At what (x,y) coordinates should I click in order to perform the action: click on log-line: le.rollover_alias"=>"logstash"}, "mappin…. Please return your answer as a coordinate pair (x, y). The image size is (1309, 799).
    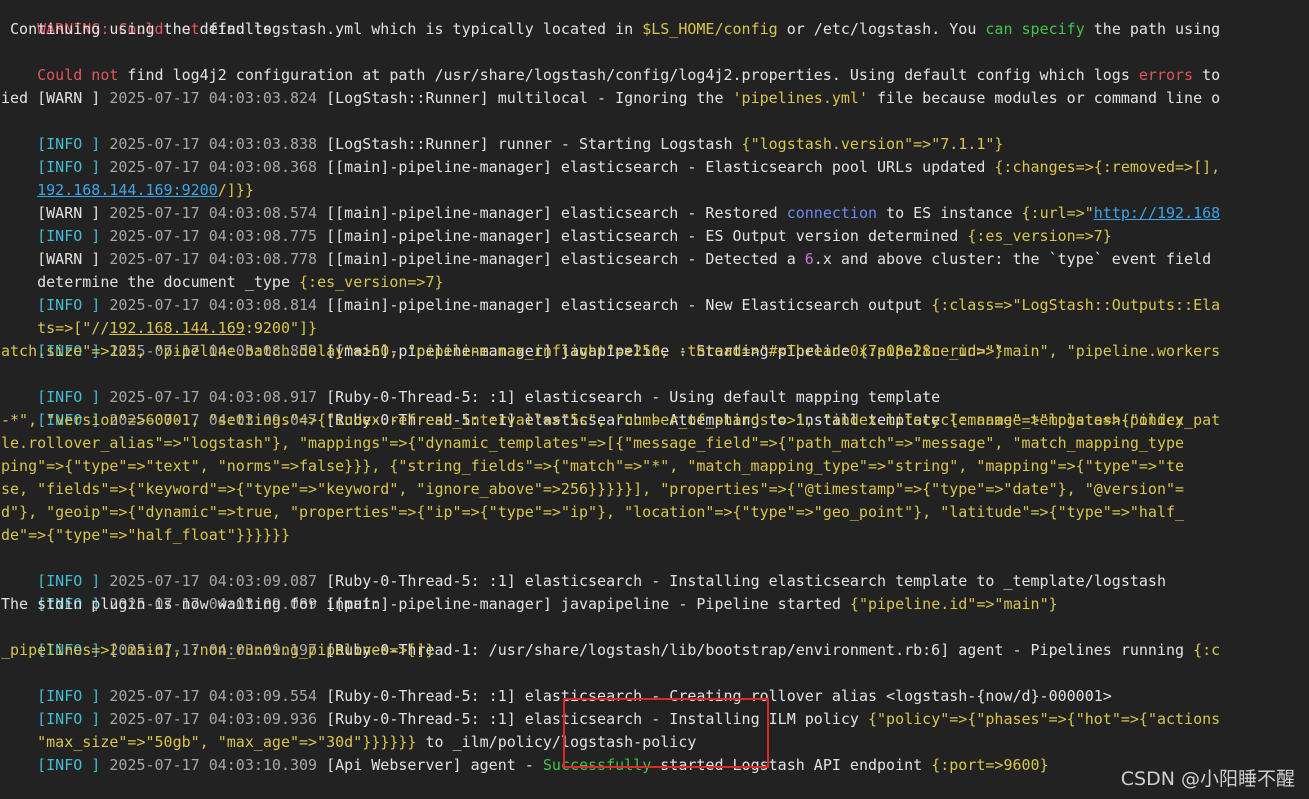
    Looking at the image, I should click on (593, 443).